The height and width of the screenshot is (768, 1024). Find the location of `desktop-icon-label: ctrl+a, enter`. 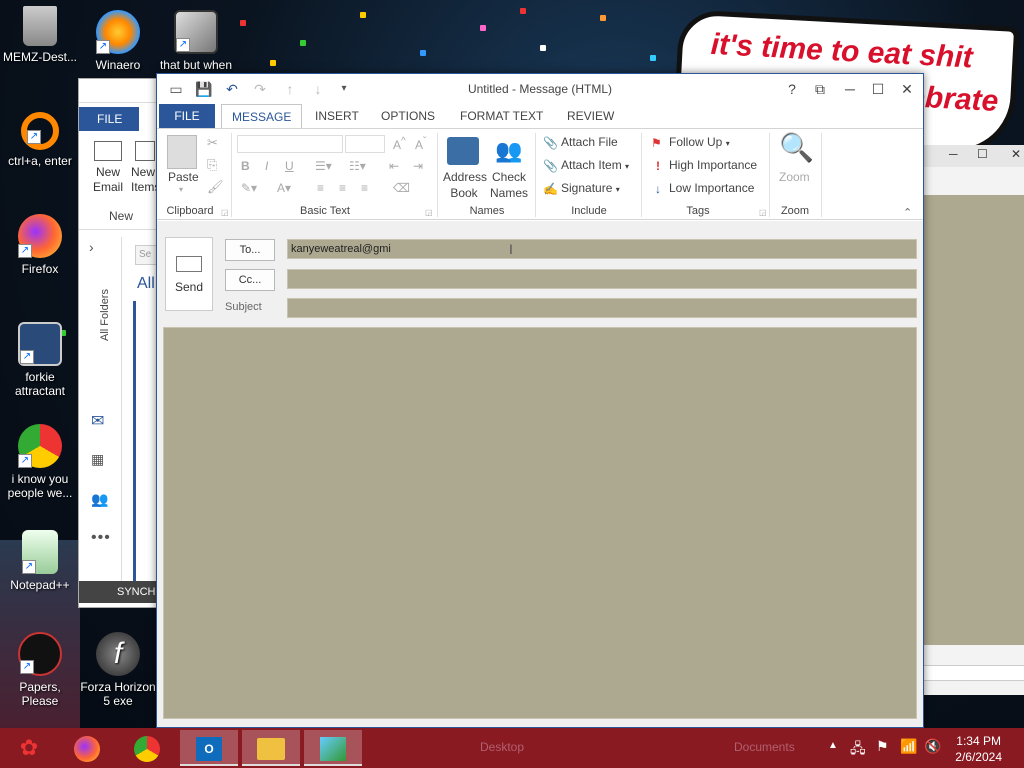

desktop-icon-label: ctrl+a, enter is located at coordinates (40, 161).